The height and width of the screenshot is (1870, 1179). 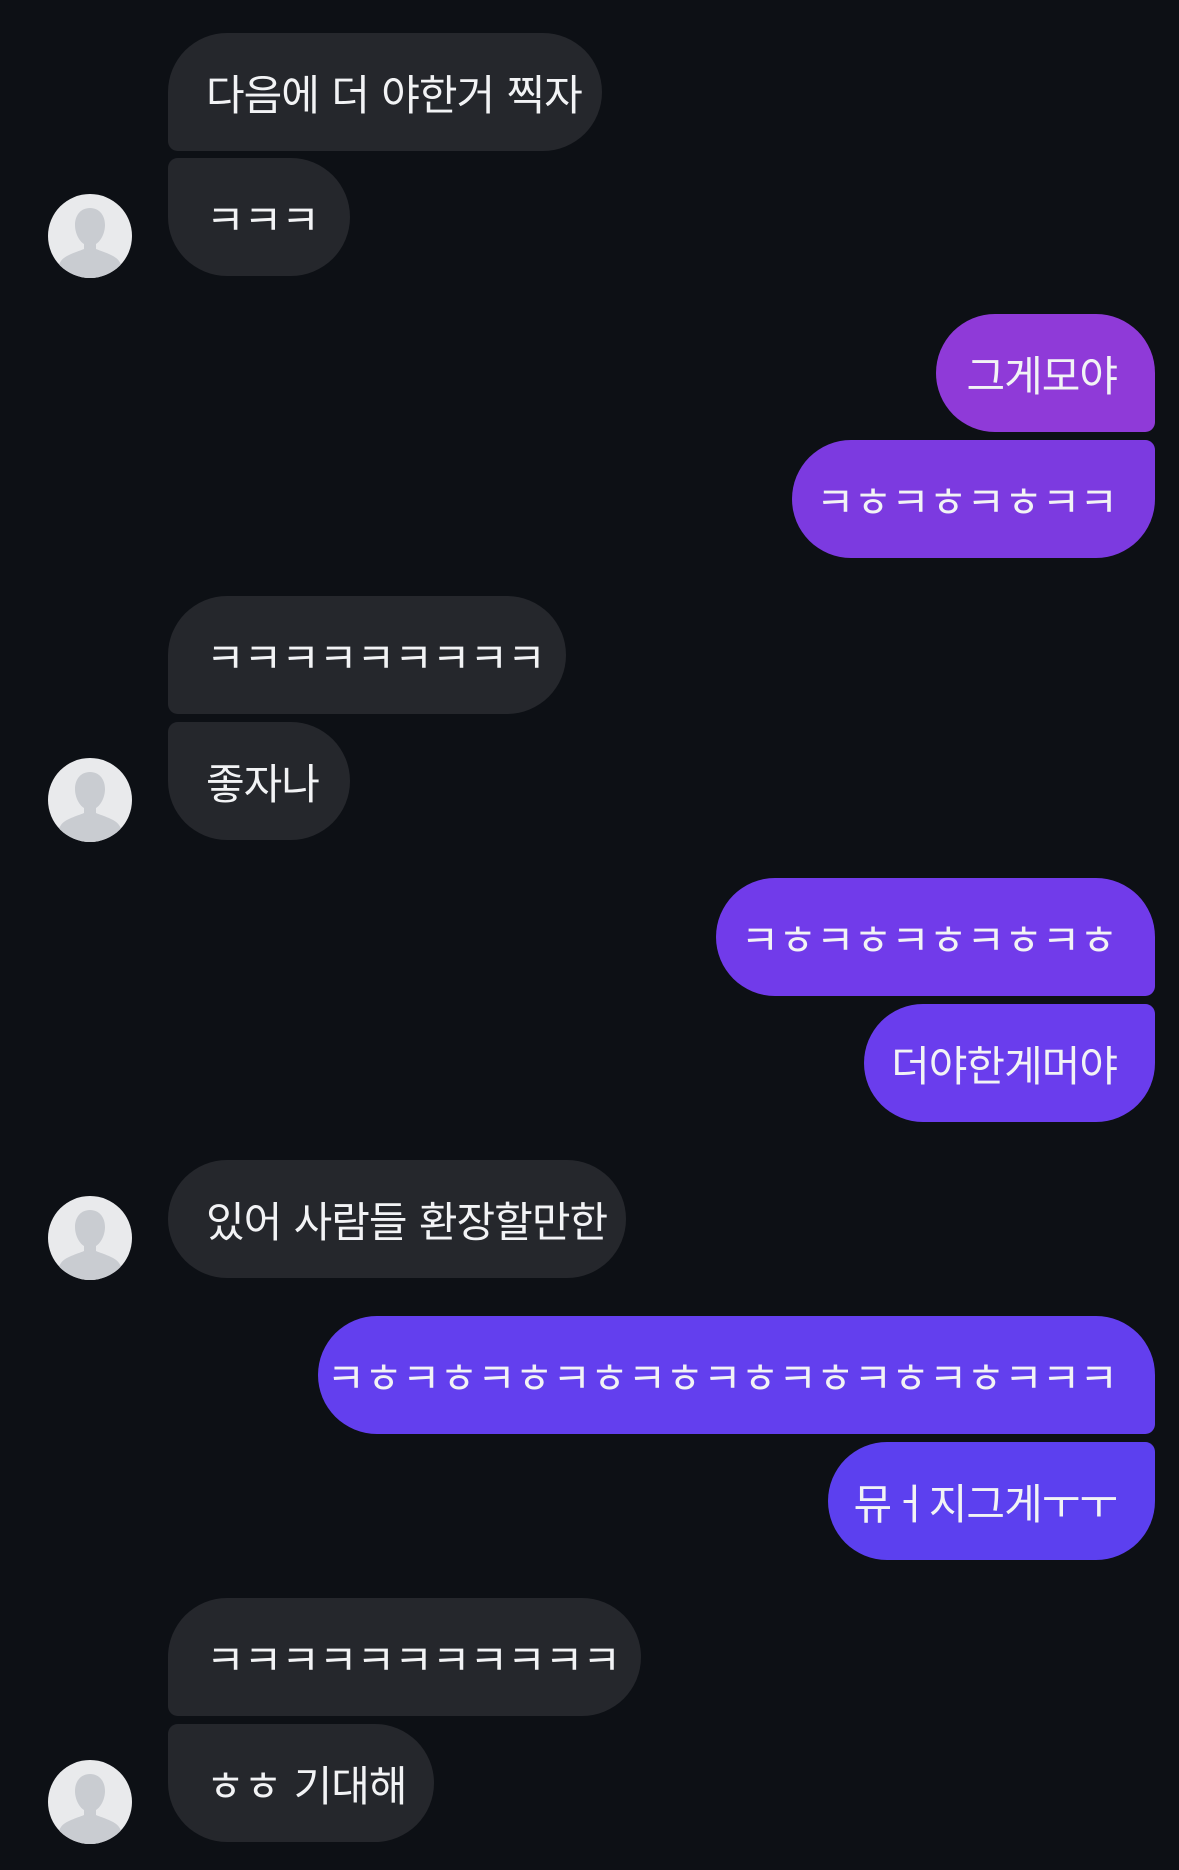 I want to click on message-text: 뮤ㅓ지그게ㅜㅜ, so click(x=985, y=1504).